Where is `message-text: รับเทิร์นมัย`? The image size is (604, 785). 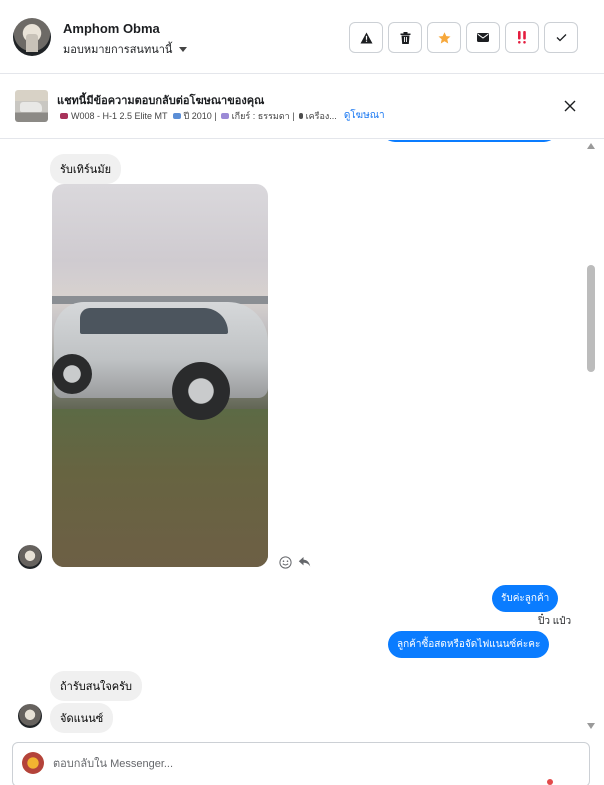 message-text: รับเทิร์นมัย is located at coordinates (86, 170).